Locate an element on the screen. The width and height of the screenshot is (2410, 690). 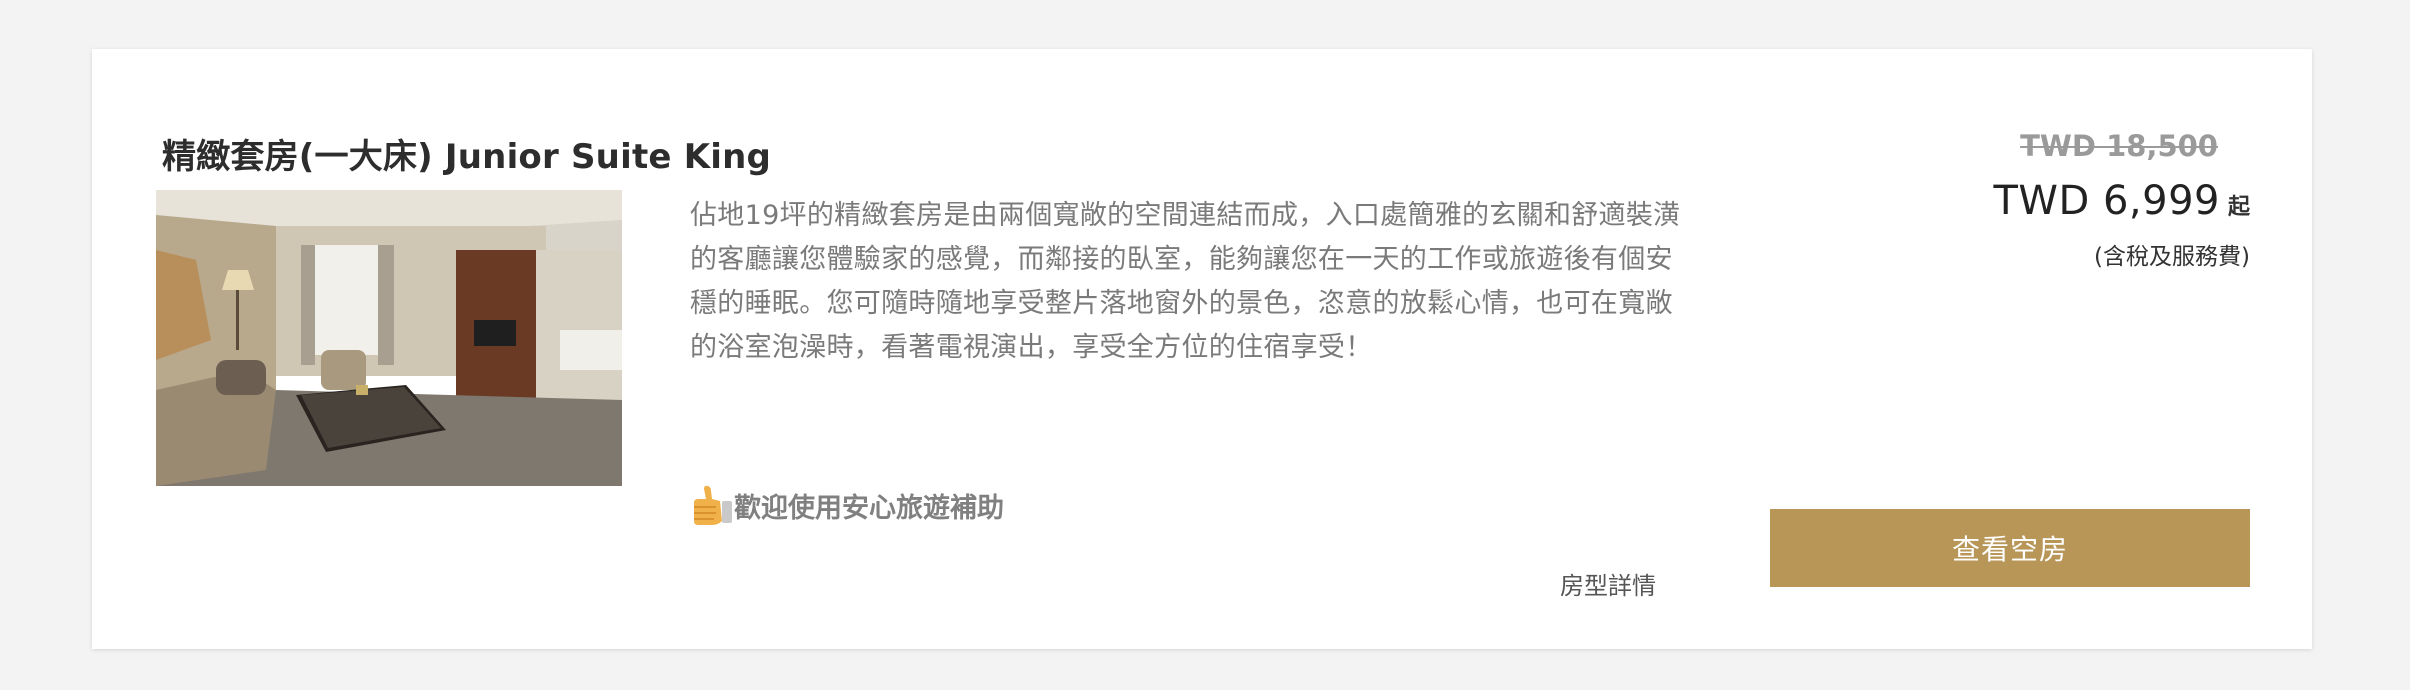
subsidy-text: 歡迎使用安心旅遊補助 is located at coordinates (869, 508).